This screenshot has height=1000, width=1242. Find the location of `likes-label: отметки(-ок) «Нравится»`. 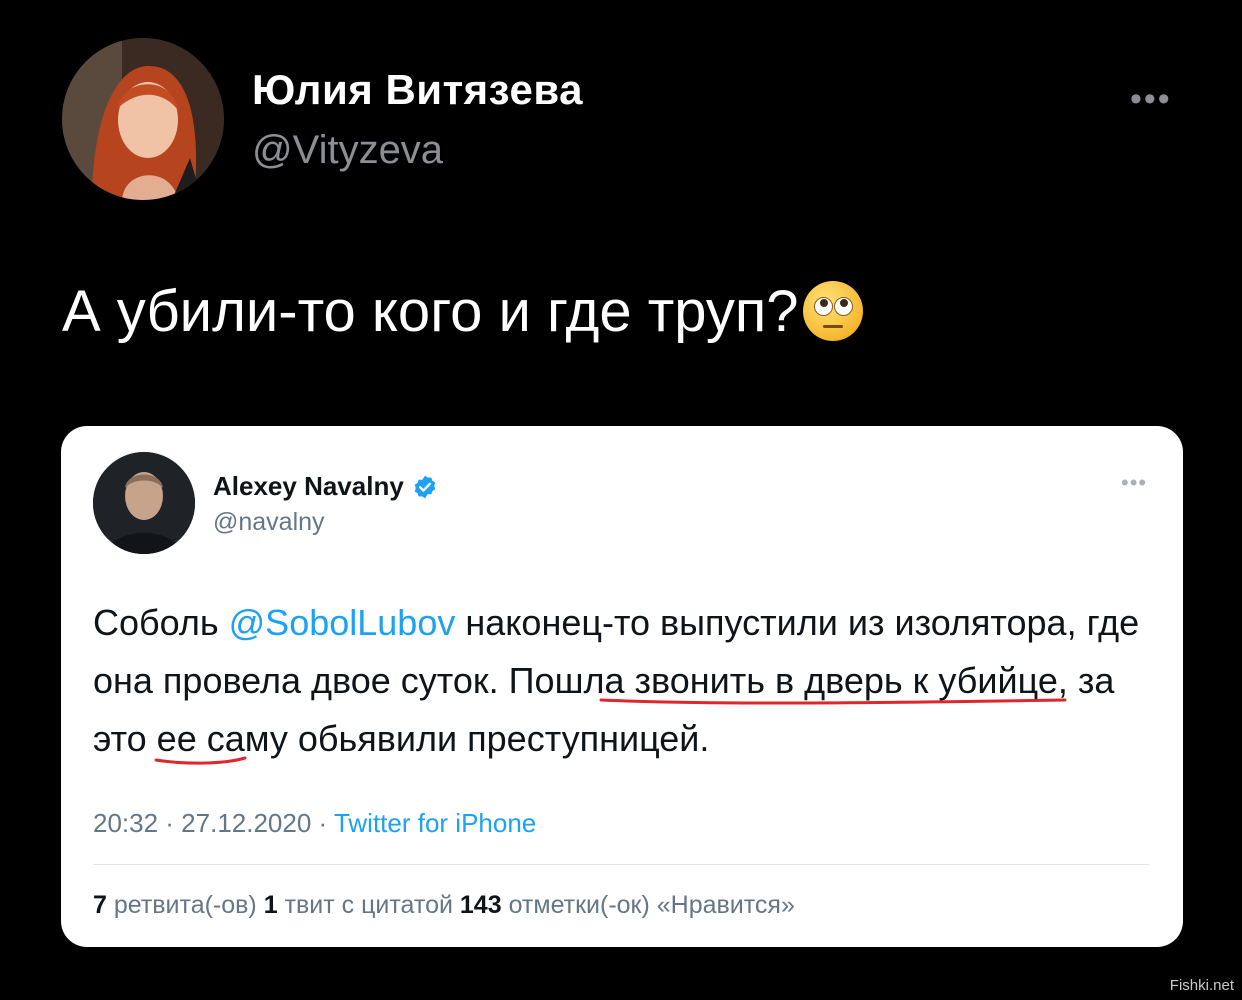

likes-label: отметки(-ок) «Нравится» is located at coordinates (648, 905).